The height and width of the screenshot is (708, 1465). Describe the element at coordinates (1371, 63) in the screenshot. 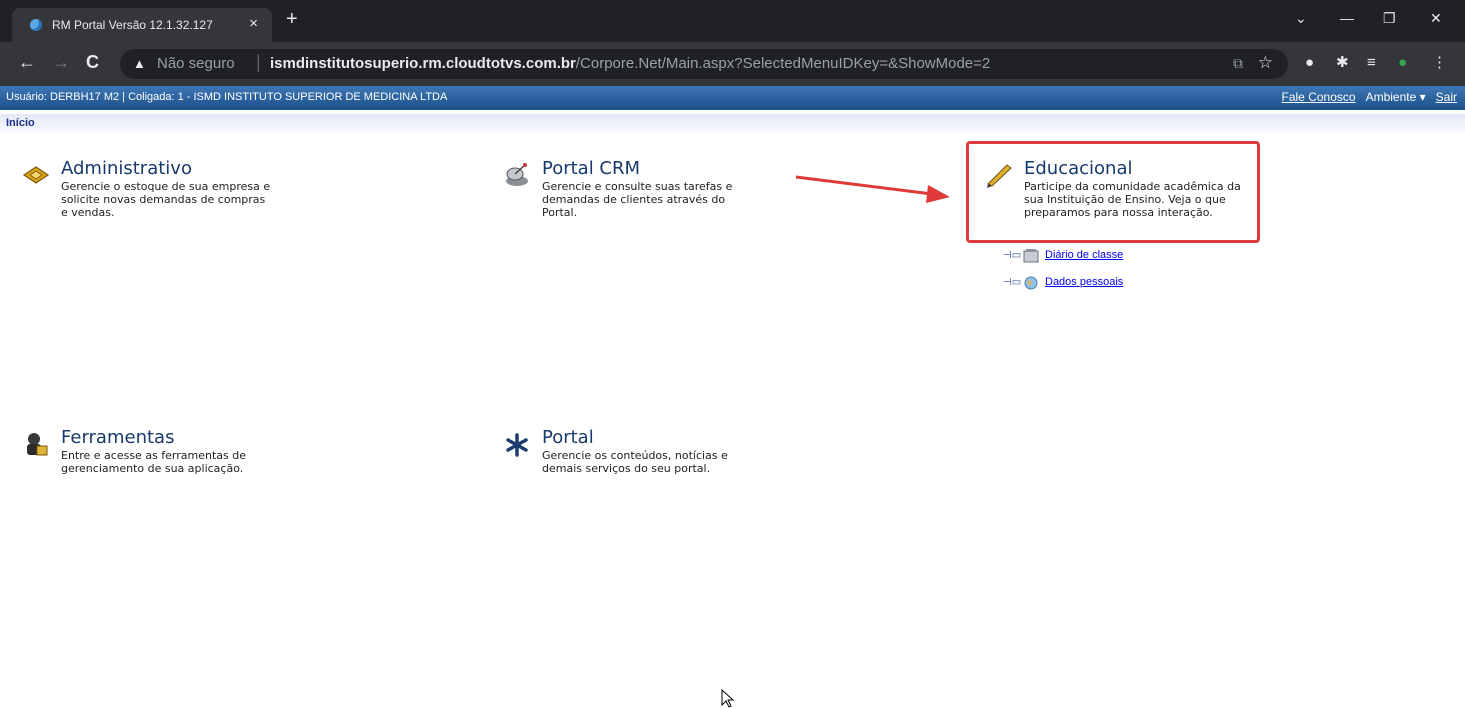

I see `media-icon: ≡` at that location.